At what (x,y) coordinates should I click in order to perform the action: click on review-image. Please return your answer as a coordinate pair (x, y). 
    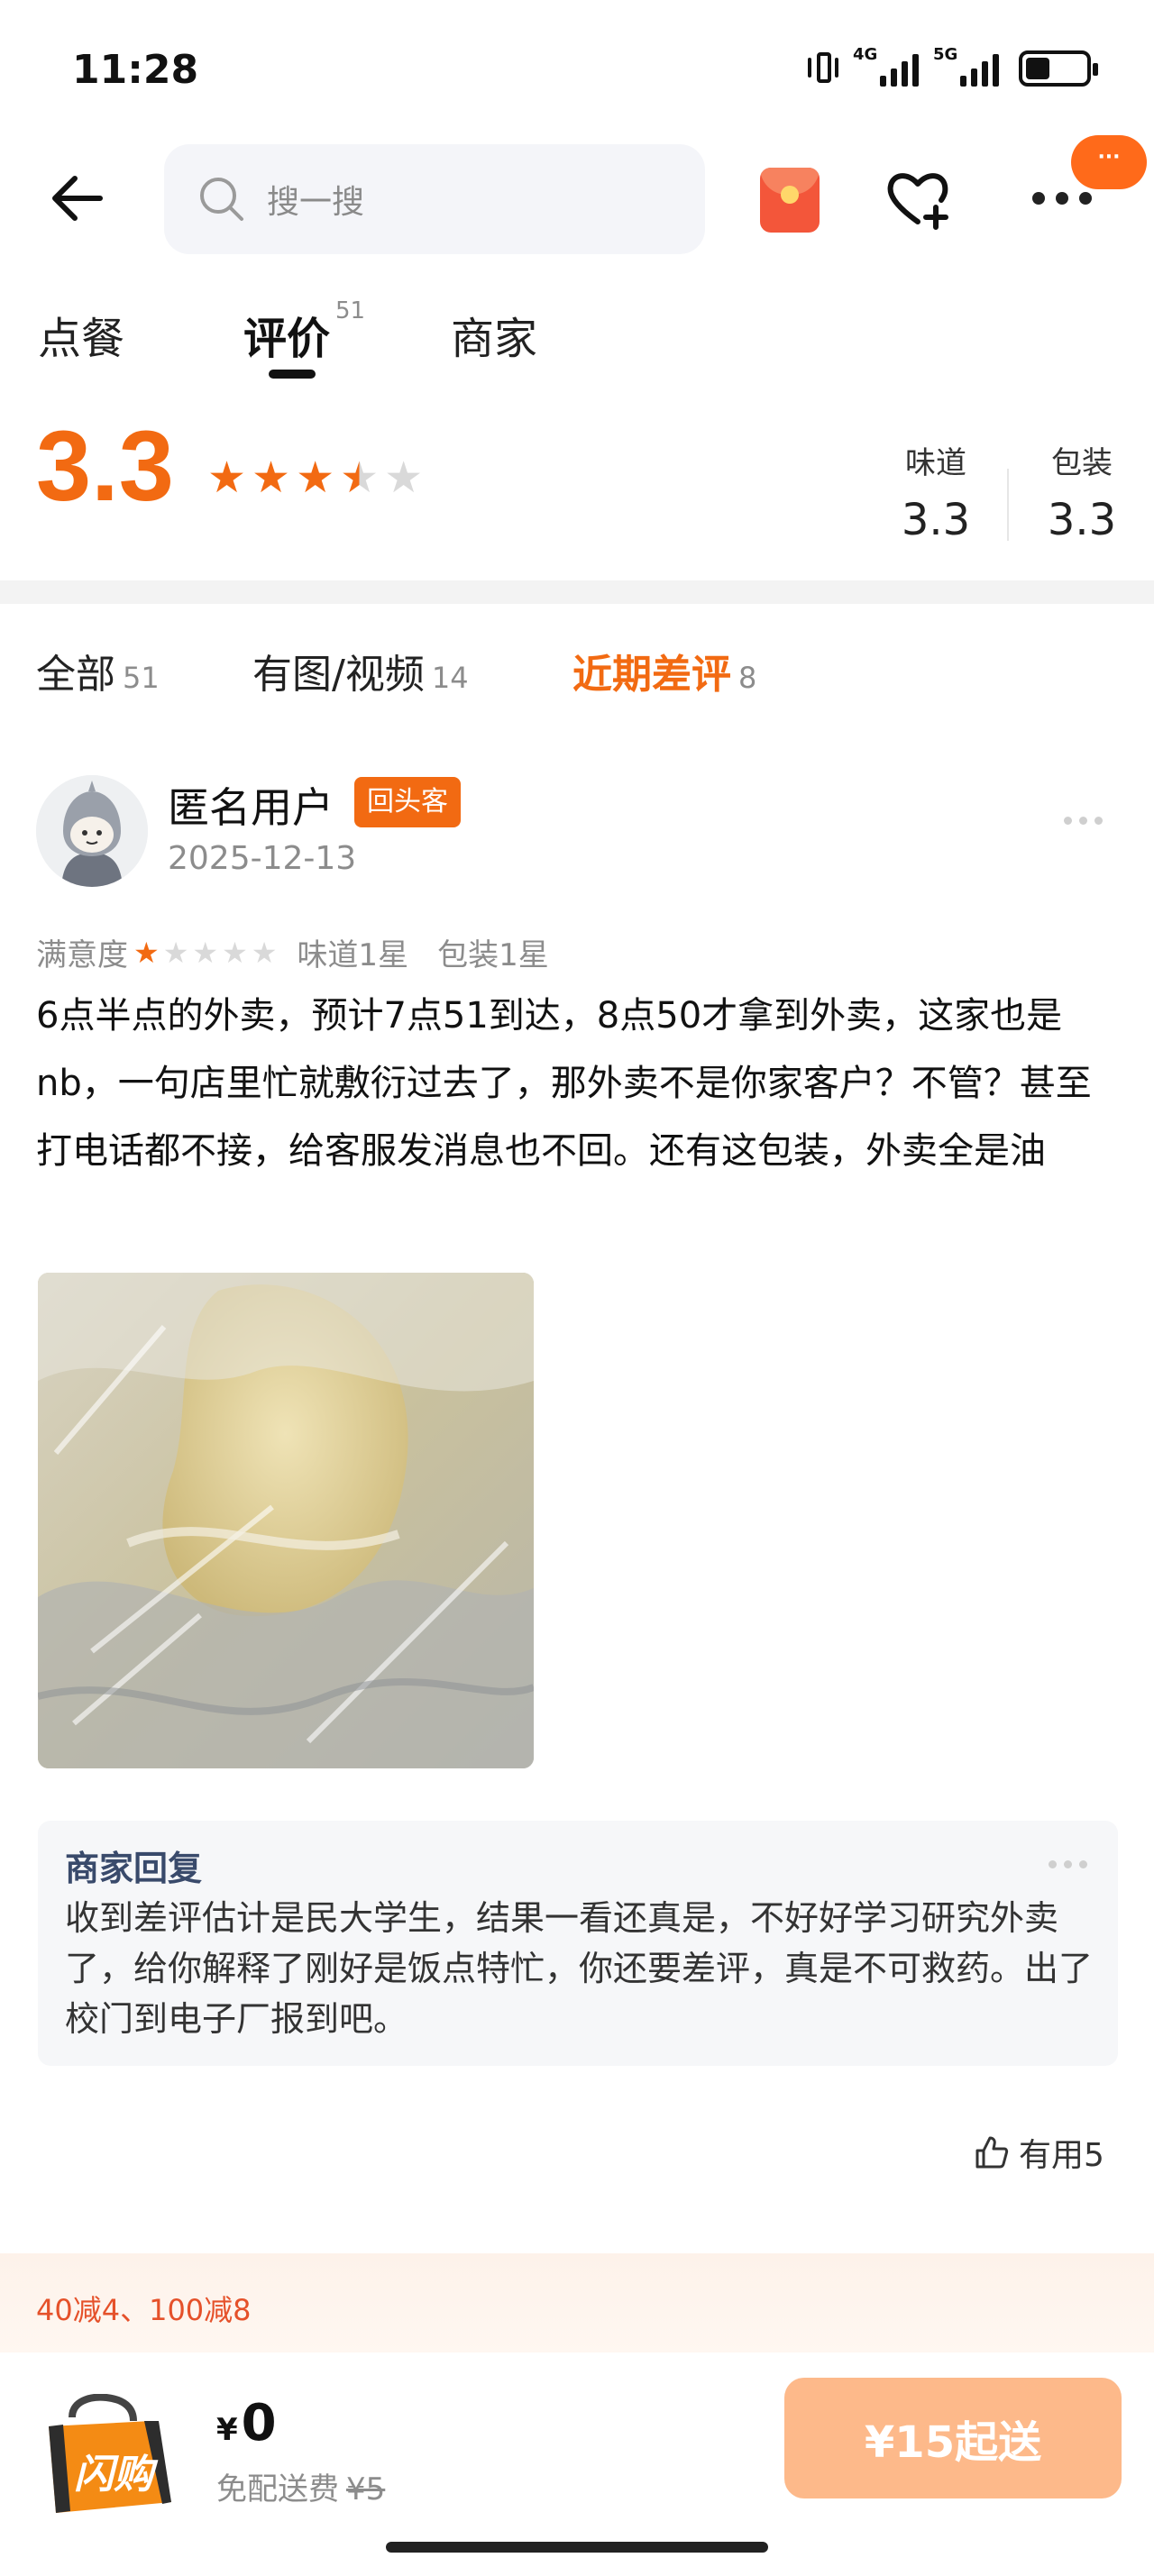
    Looking at the image, I should click on (286, 1520).